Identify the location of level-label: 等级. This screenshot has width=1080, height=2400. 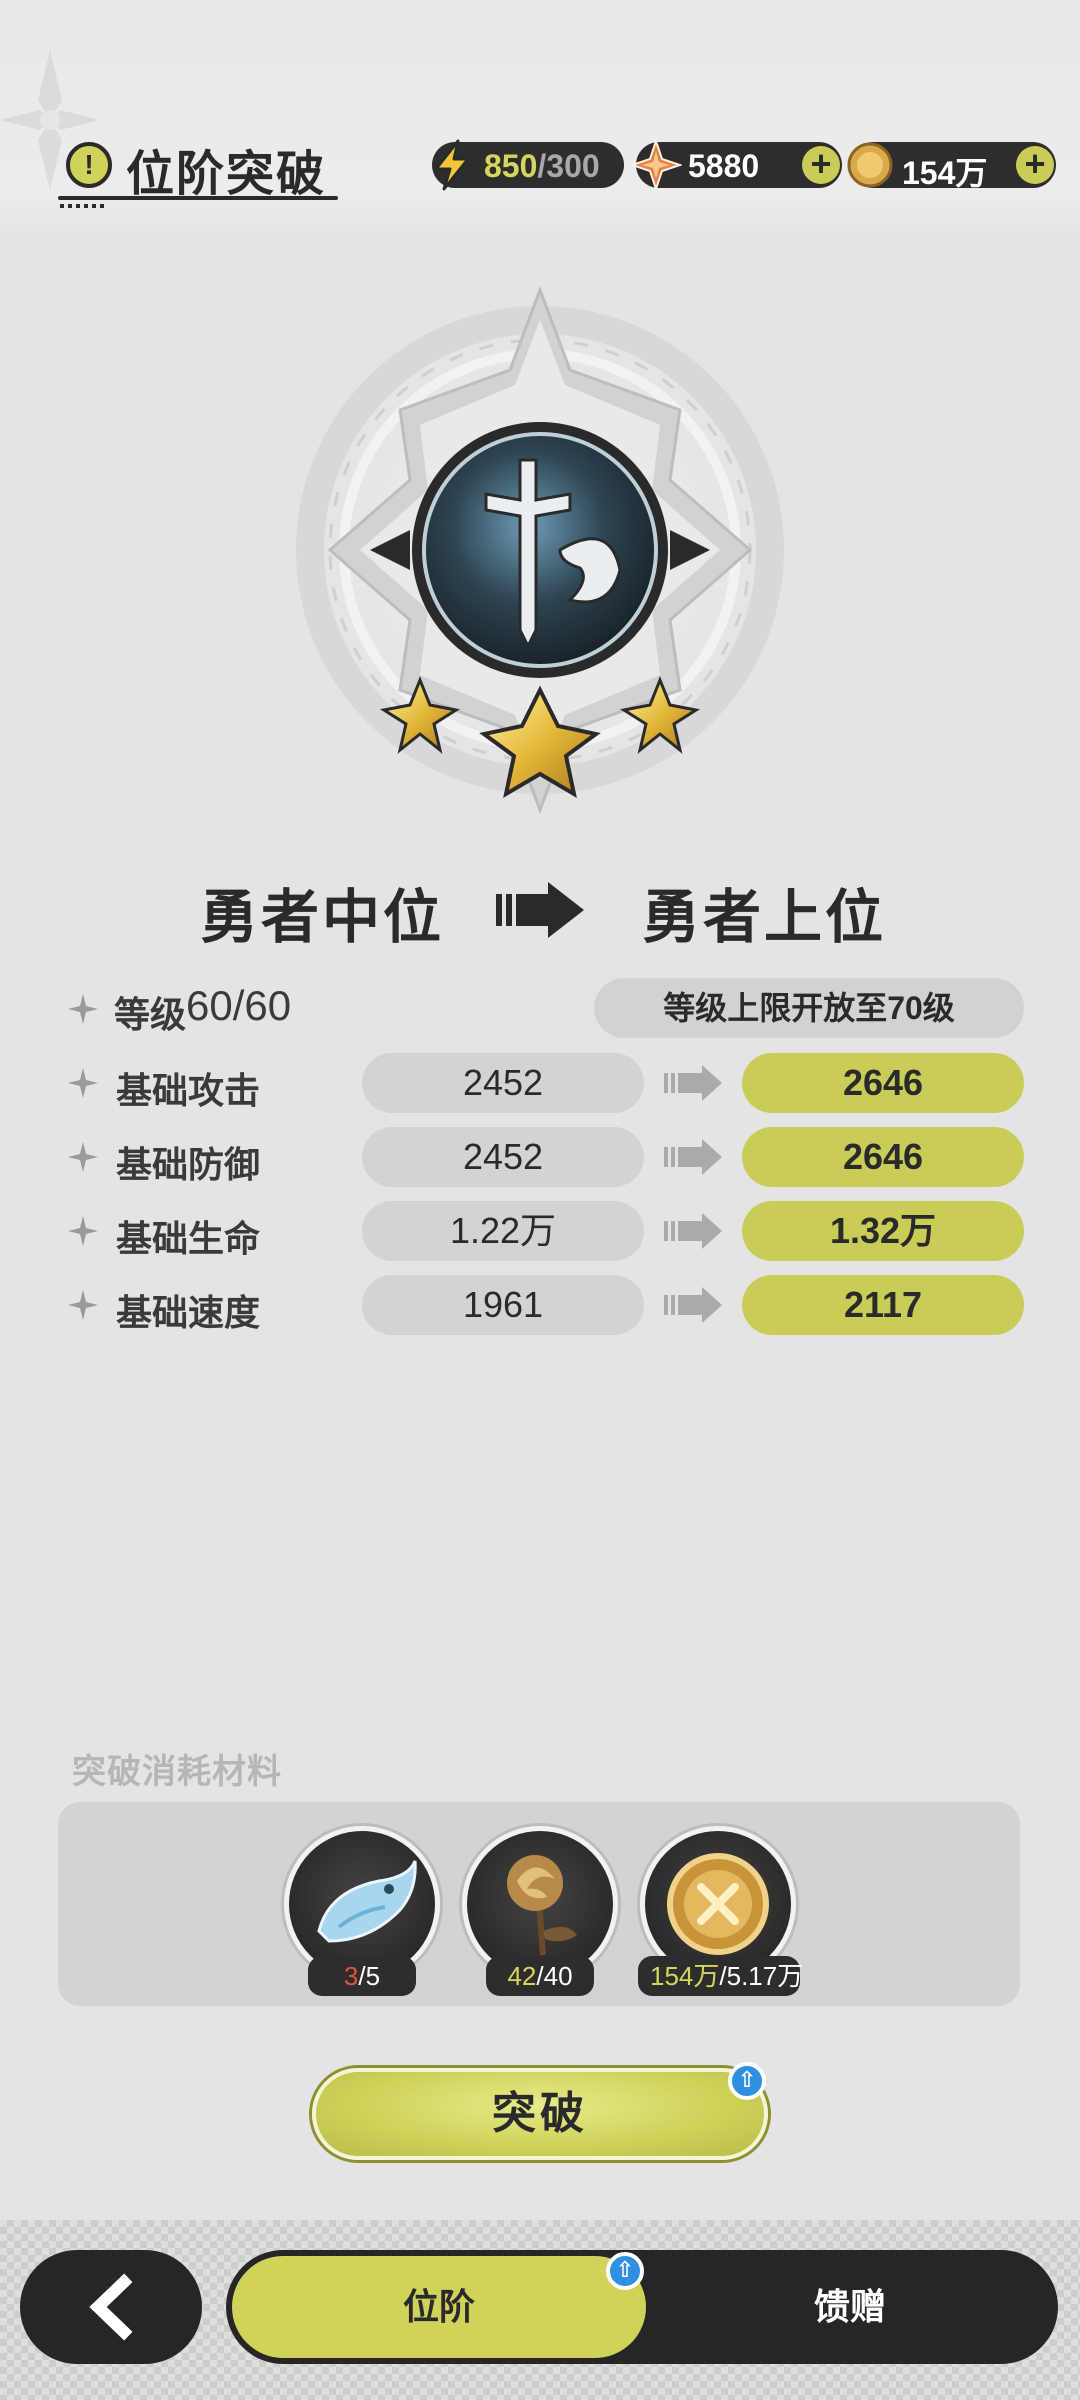
(150, 1014).